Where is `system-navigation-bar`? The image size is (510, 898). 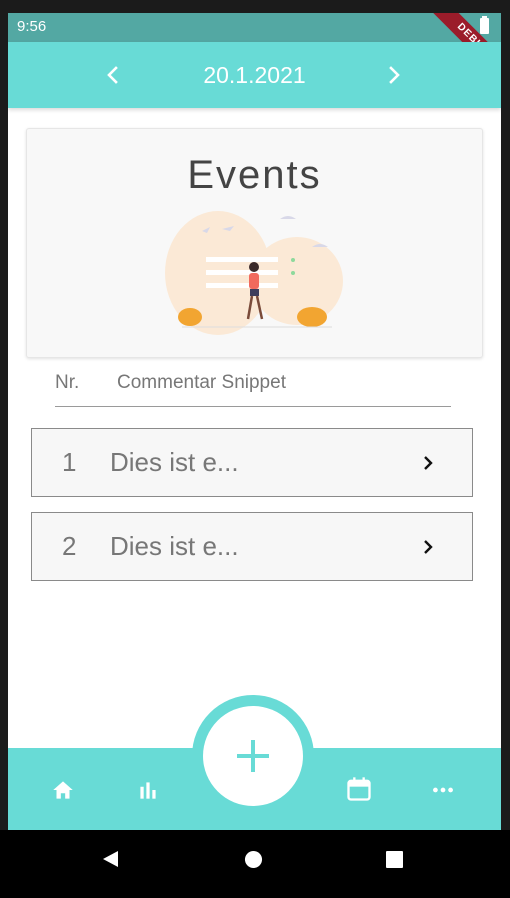
system-navigation-bar is located at coordinates (255, 864).